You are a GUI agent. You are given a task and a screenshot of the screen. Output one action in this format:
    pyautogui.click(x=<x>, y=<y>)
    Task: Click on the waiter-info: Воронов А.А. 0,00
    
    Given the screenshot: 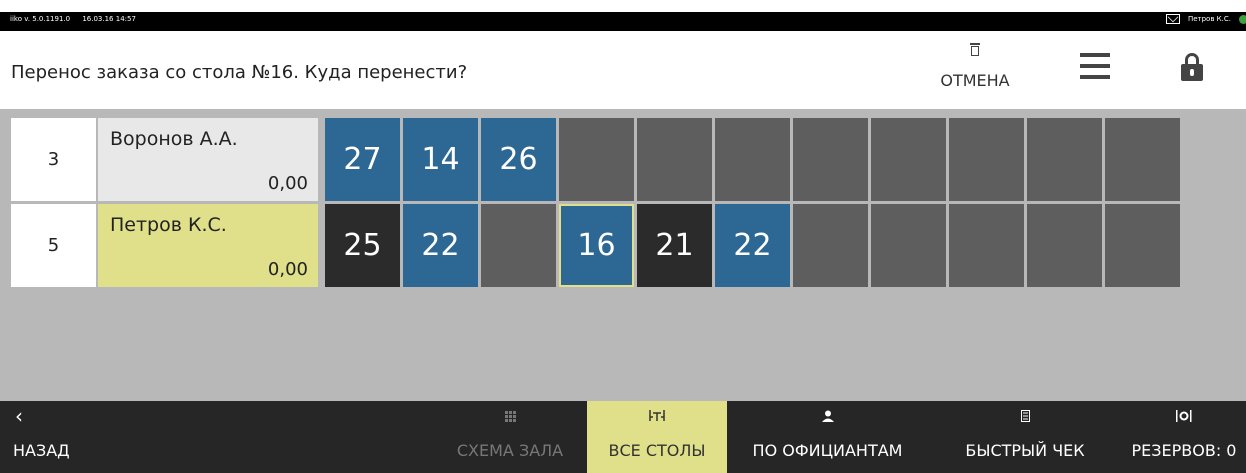 What is the action you would take?
    pyautogui.click(x=208, y=159)
    